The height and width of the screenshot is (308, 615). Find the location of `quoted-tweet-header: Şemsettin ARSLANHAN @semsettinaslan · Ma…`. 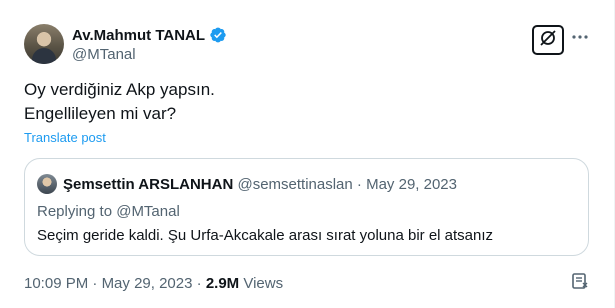

quoted-tweet-header: Şemsettin ARSLANHAN @semsettinaslan · Ma… is located at coordinates (260, 184).